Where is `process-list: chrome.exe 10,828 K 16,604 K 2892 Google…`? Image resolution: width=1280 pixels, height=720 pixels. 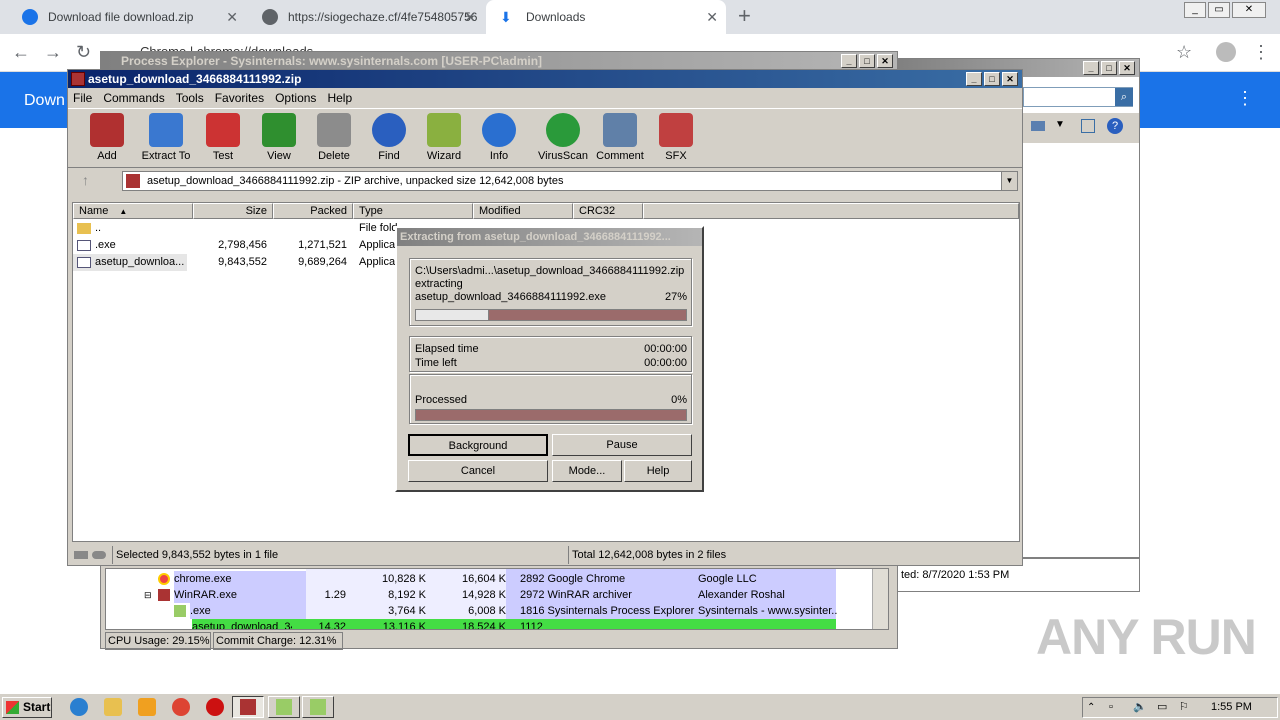
process-list: chrome.exe 10,828 K 16,604 K 2892 Google… is located at coordinates (497, 599).